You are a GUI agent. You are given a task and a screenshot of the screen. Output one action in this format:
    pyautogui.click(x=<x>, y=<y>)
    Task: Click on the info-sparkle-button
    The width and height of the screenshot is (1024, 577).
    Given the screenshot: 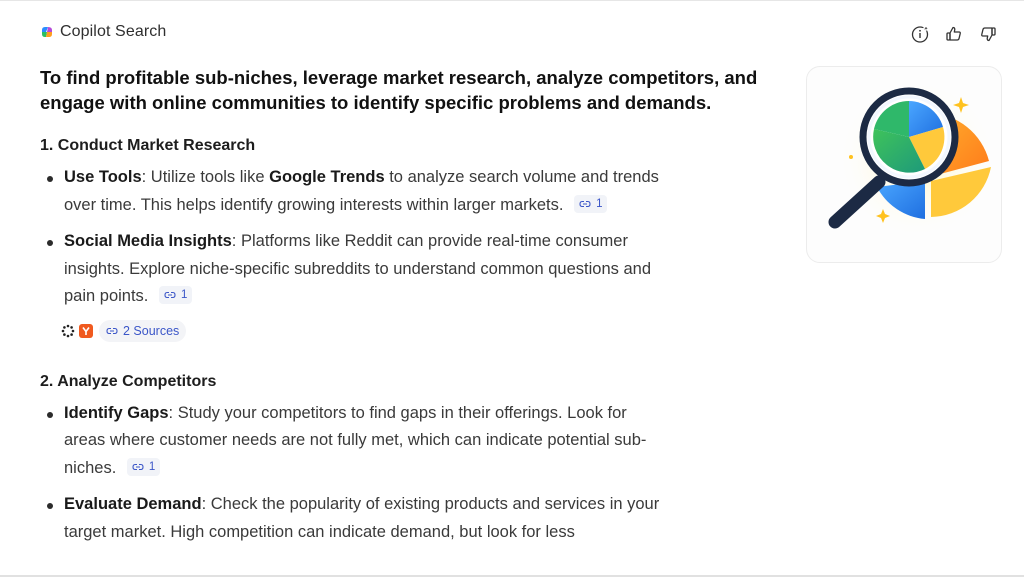 What is the action you would take?
    pyautogui.click(x=920, y=34)
    